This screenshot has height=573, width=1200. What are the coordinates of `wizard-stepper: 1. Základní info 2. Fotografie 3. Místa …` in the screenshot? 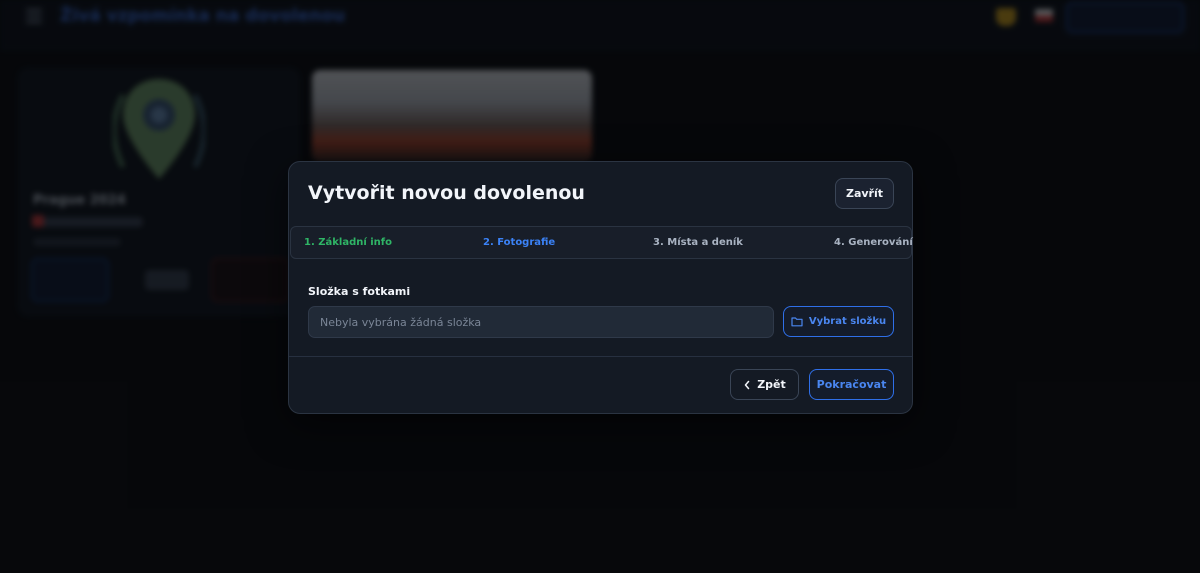 It's located at (601, 242).